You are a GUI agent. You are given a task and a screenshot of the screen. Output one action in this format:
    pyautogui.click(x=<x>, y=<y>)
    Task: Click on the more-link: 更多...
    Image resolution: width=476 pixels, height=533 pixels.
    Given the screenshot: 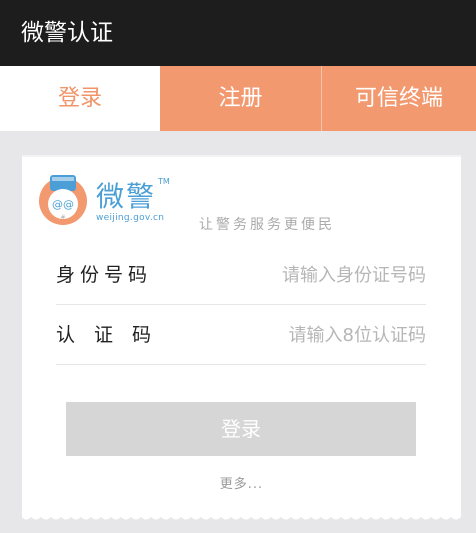 What is the action you would take?
    pyautogui.click(x=241, y=482)
    